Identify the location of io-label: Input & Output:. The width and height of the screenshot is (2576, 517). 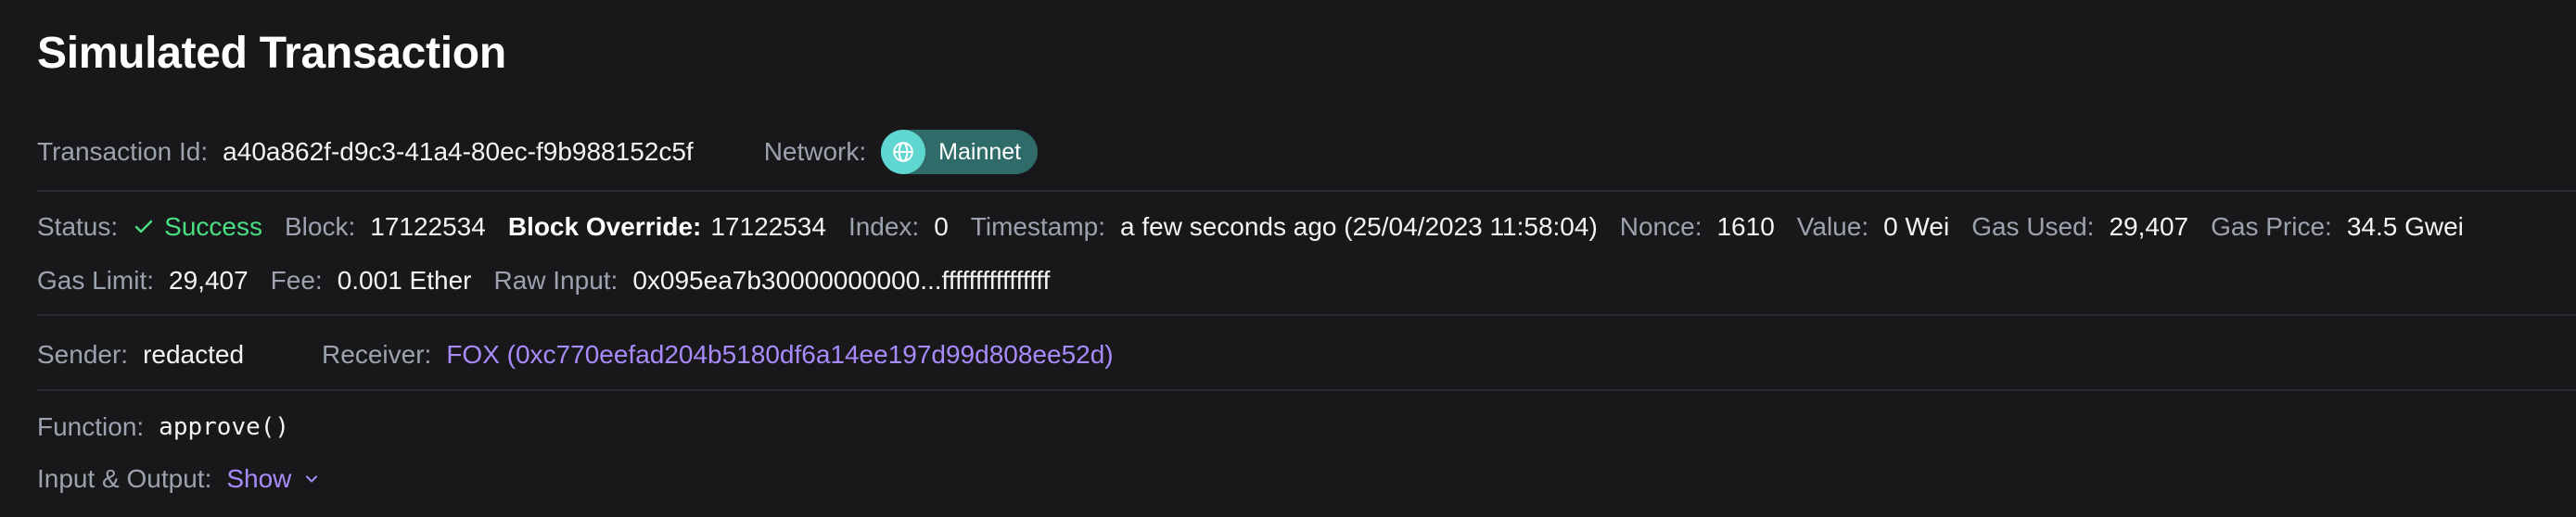
(125, 479).